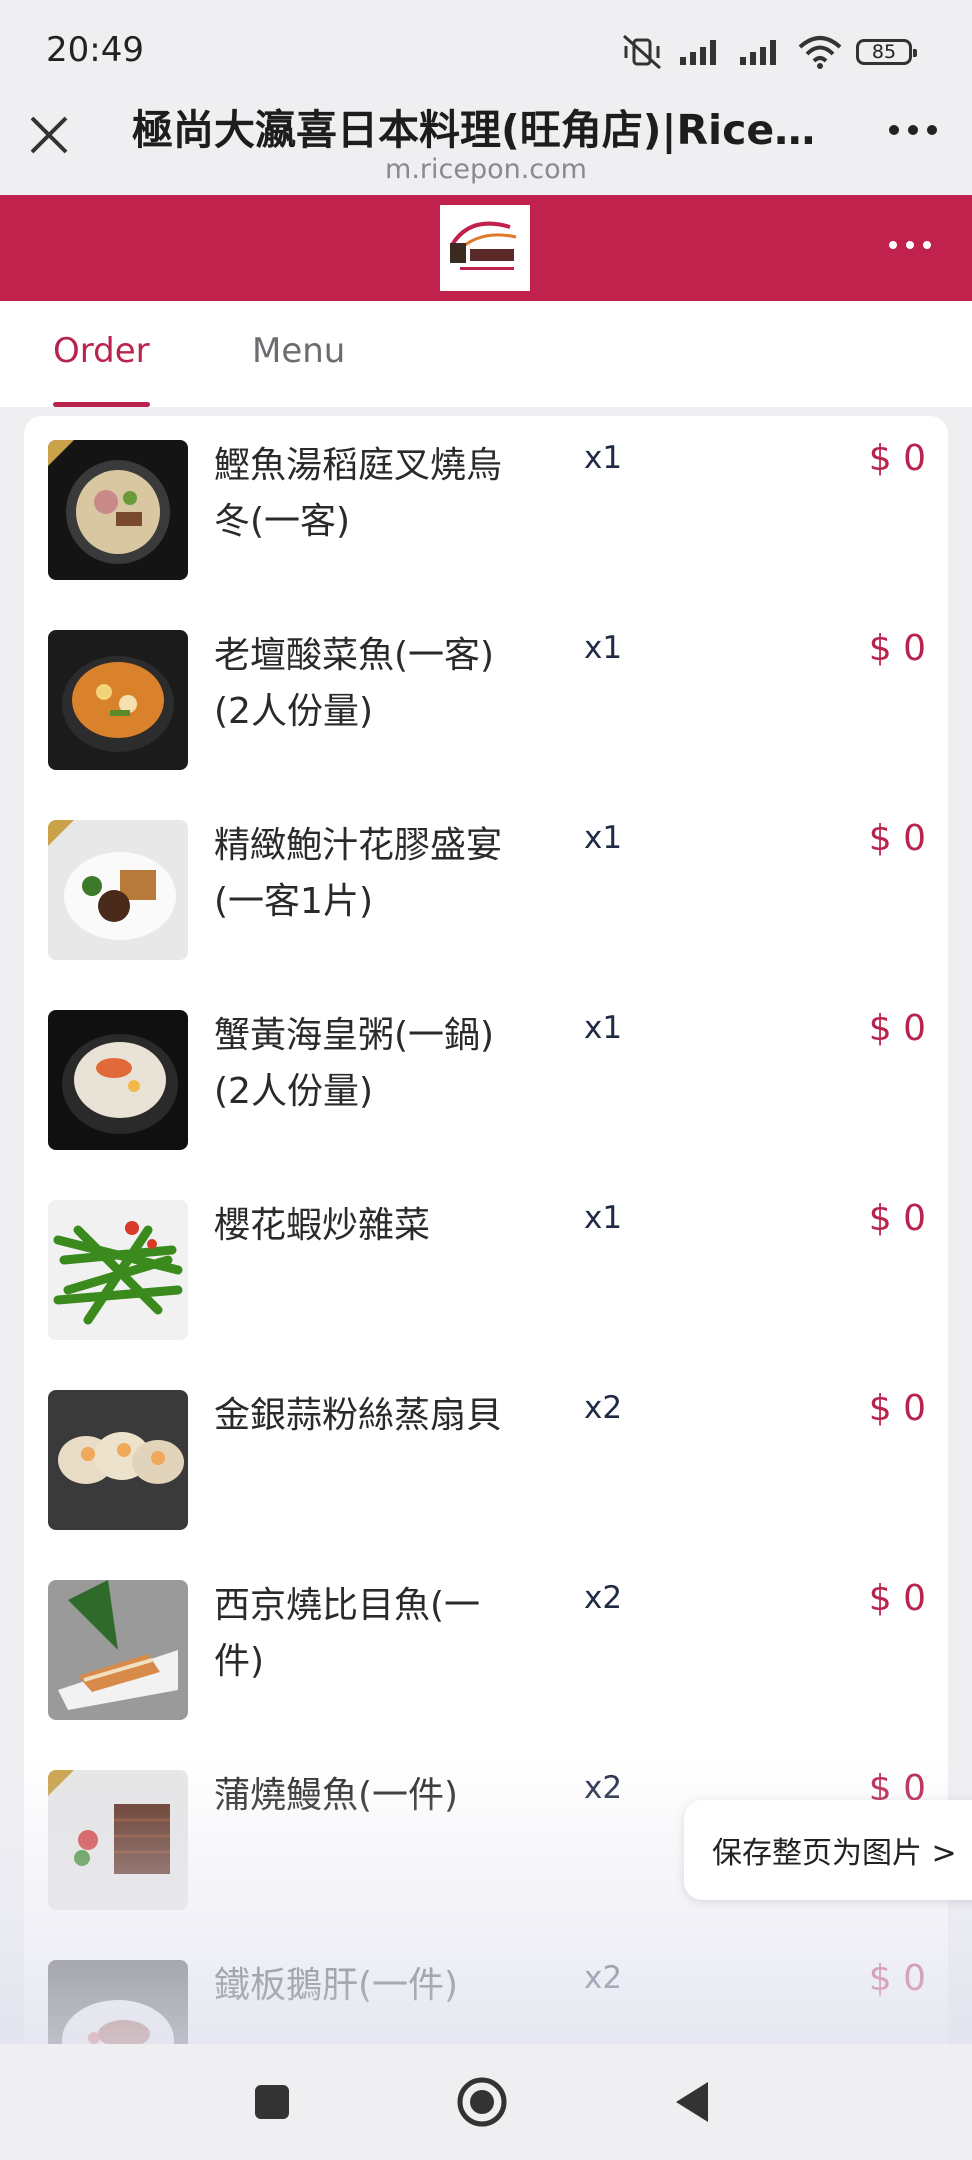 This screenshot has width=972, height=2160. I want to click on item-name: 老壇酸菜魚(一客)(2人份量), so click(354, 683).